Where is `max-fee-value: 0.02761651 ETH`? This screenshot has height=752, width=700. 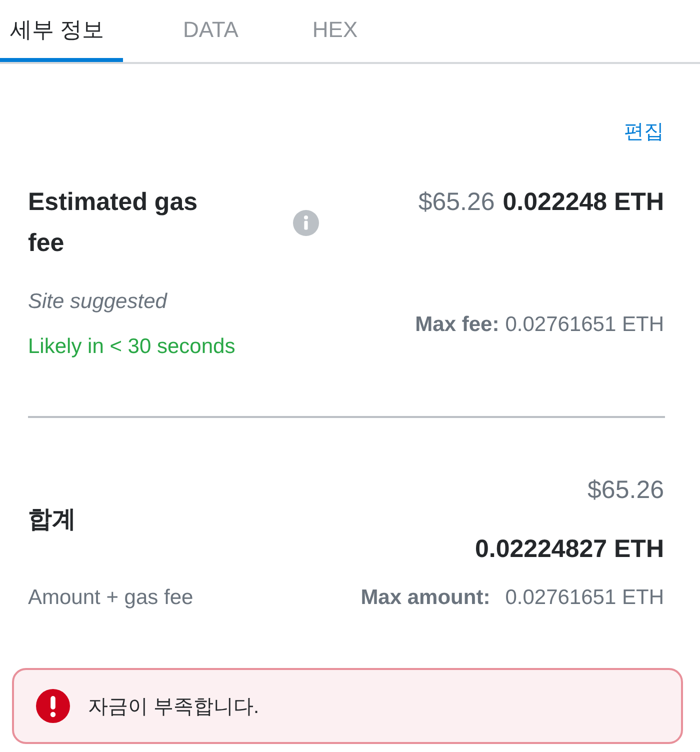 max-fee-value: 0.02761651 ETH is located at coordinates (584, 325).